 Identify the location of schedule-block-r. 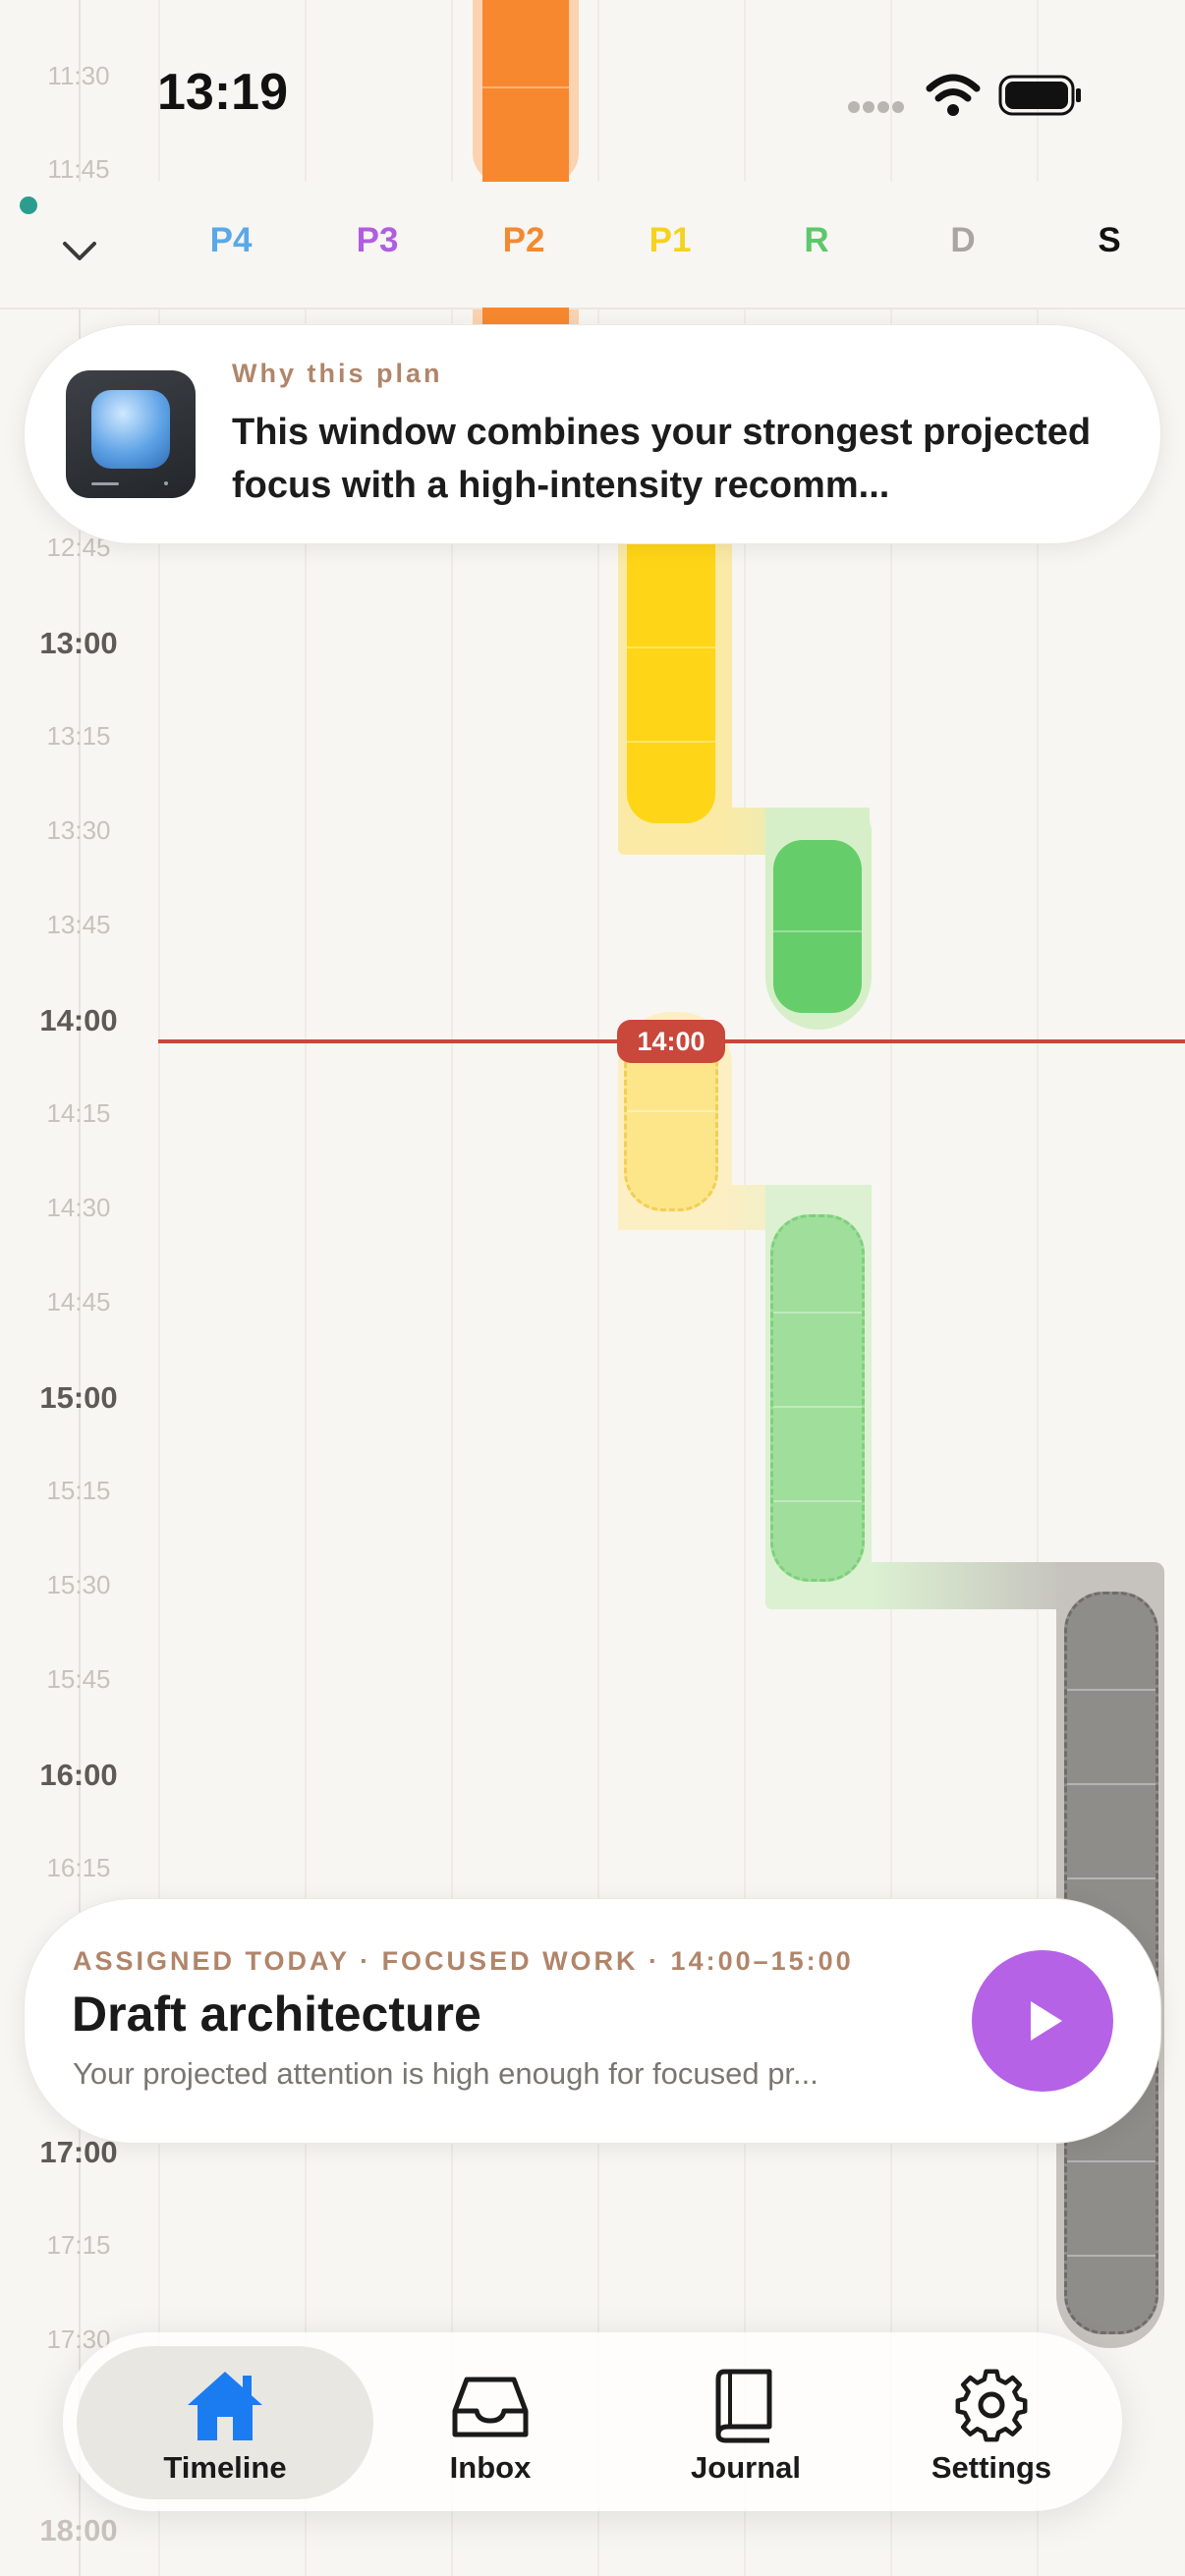
(817, 926).